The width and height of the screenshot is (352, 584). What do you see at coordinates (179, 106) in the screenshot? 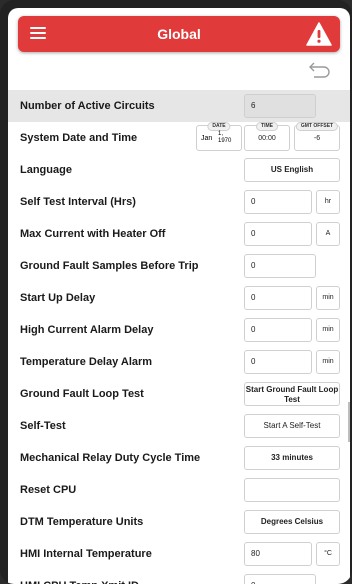
I see `row-active-circuits: Number of Active Circuits 6` at bounding box center [179, 106].